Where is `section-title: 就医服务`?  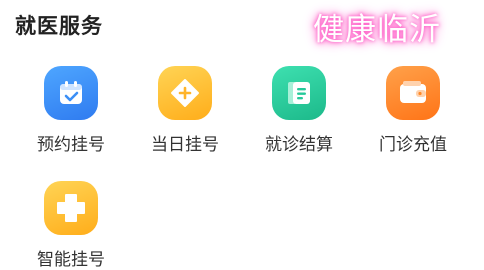
section-title: 就医服务 is located at coordinates (59, 26).